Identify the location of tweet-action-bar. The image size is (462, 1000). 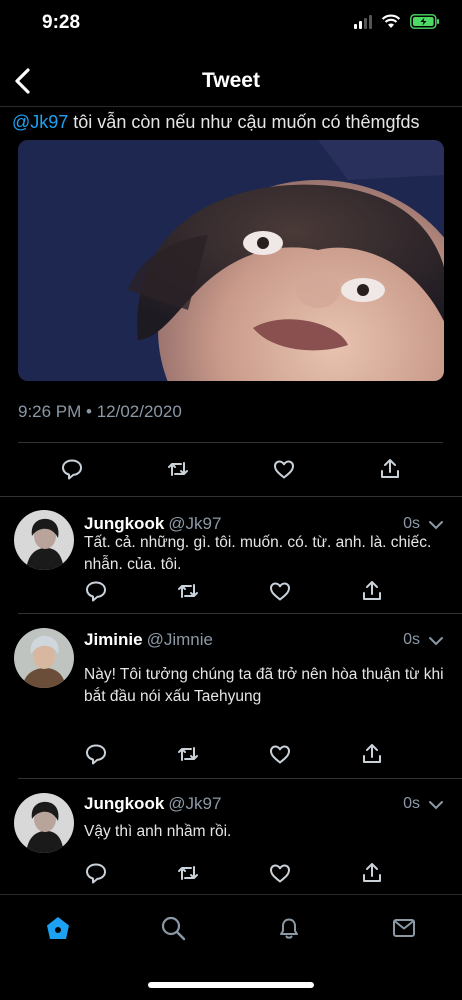
(231, 469).